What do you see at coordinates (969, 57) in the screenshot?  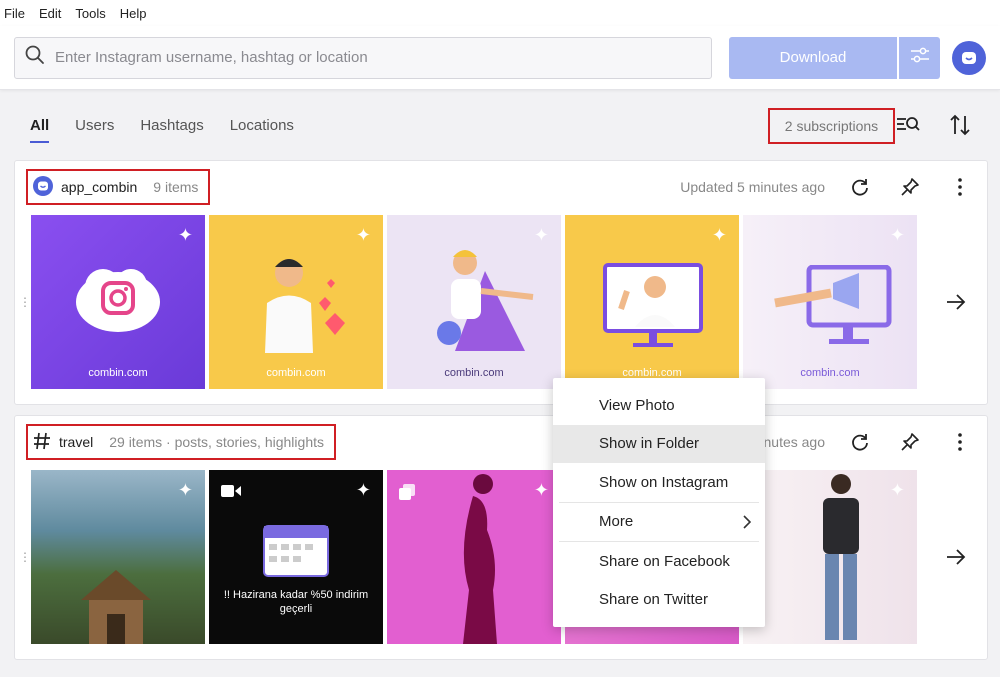 I see `account-avatar` at bounding box center [969, 57].